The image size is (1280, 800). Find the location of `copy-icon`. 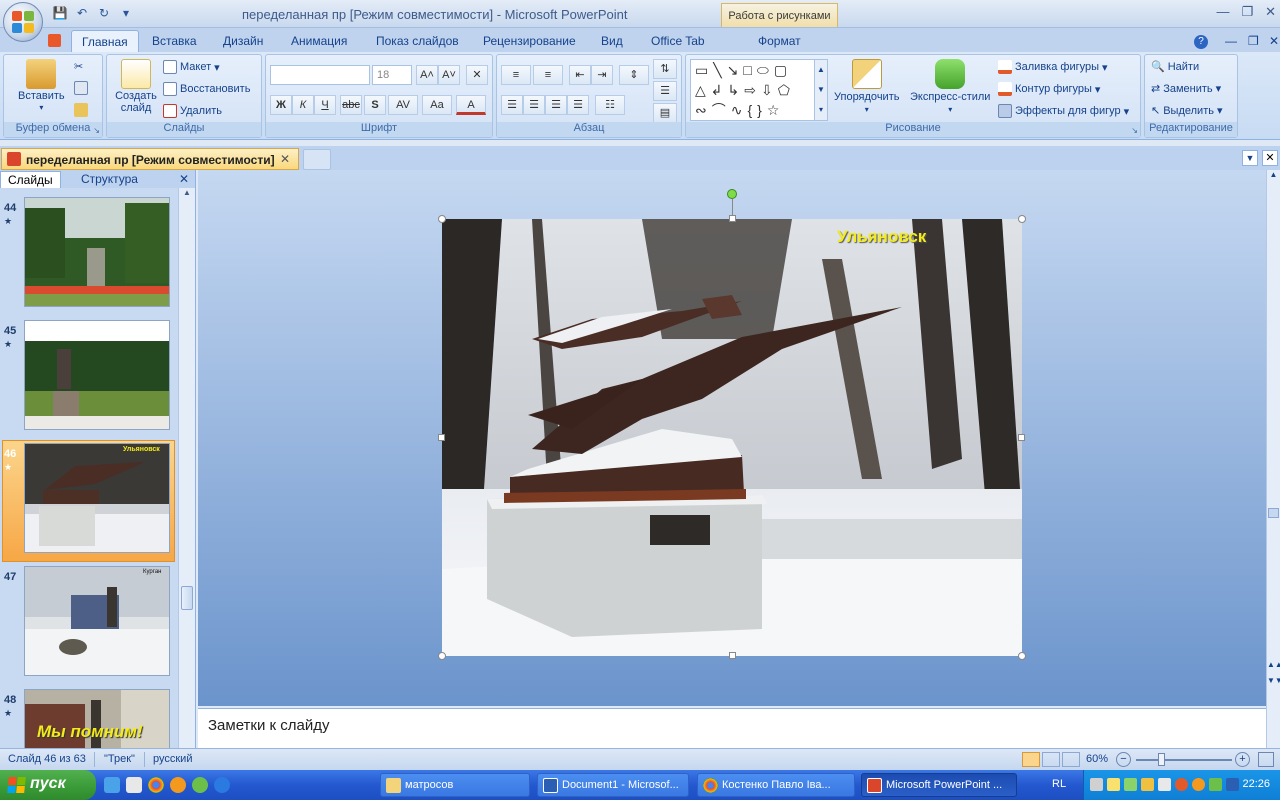

copy-icon is located at coordinates (81, 88).